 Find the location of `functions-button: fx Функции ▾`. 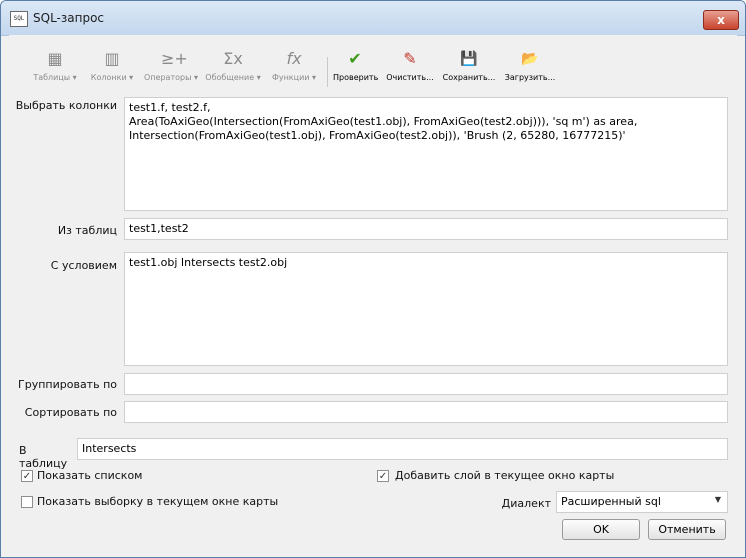

functions-button: fx Функции ▾ is located at coordinates (294, 69).